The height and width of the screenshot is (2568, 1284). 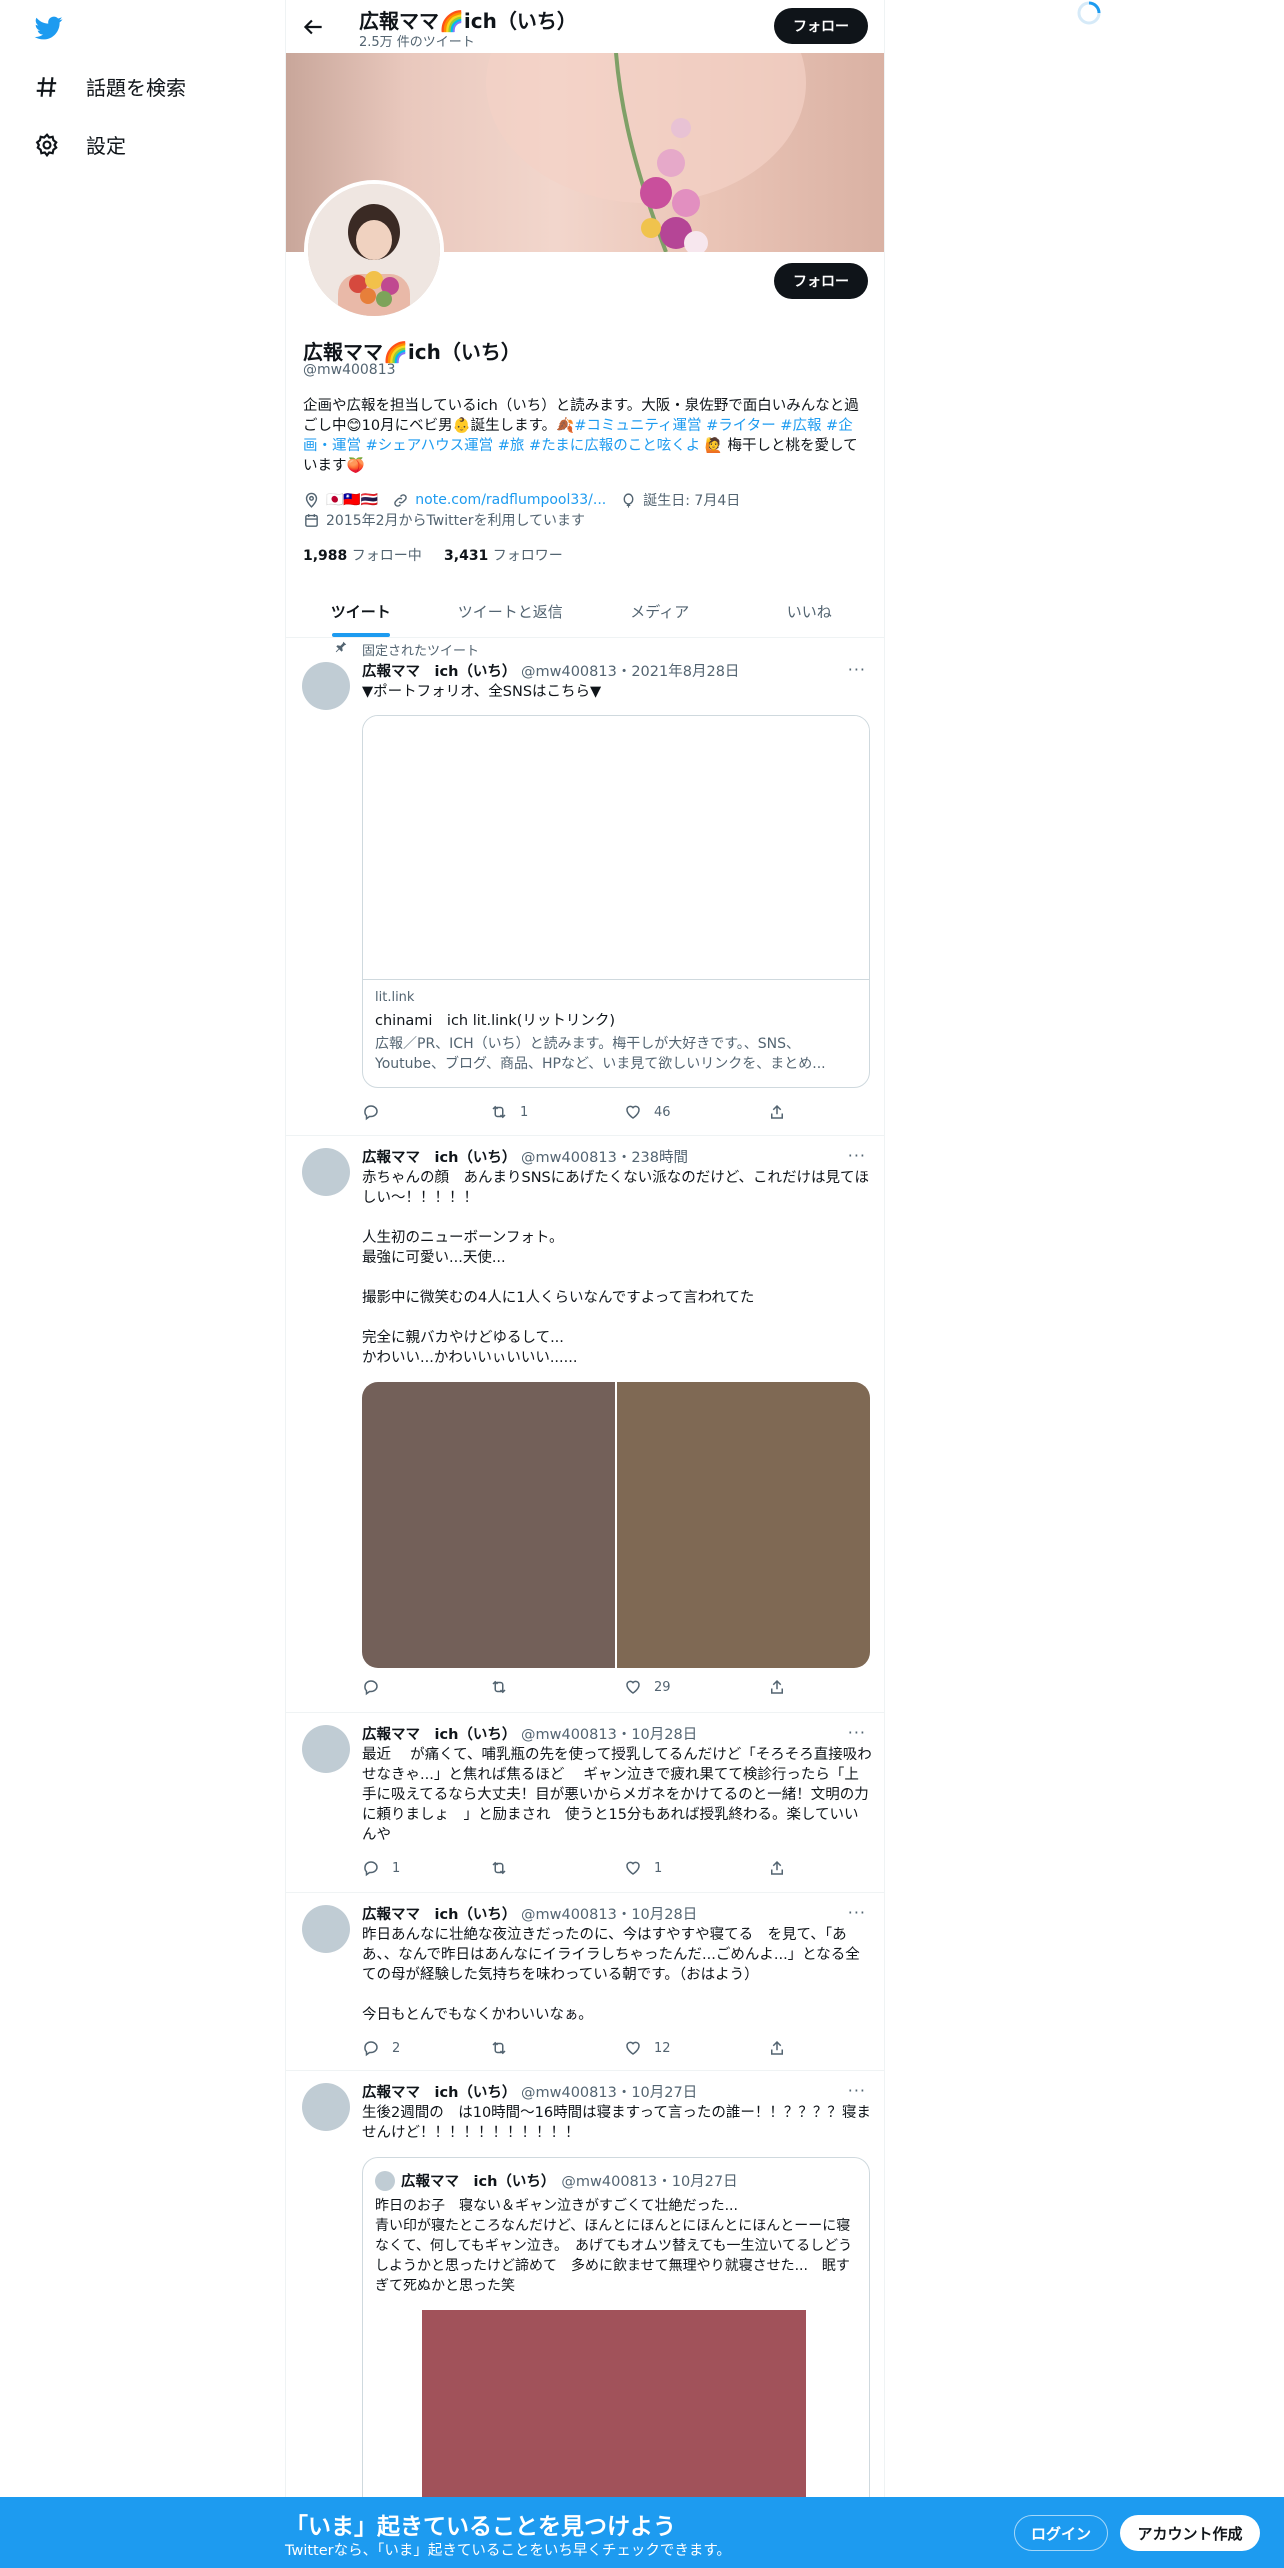 I want to click on tweet-media, so click(x=616, y=1525).